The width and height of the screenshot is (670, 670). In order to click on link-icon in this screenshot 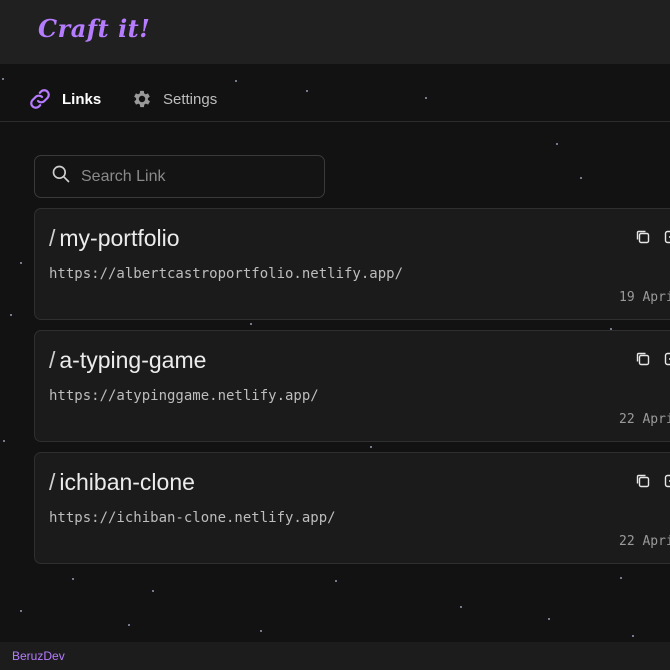, I will do `click(40, 99)`.